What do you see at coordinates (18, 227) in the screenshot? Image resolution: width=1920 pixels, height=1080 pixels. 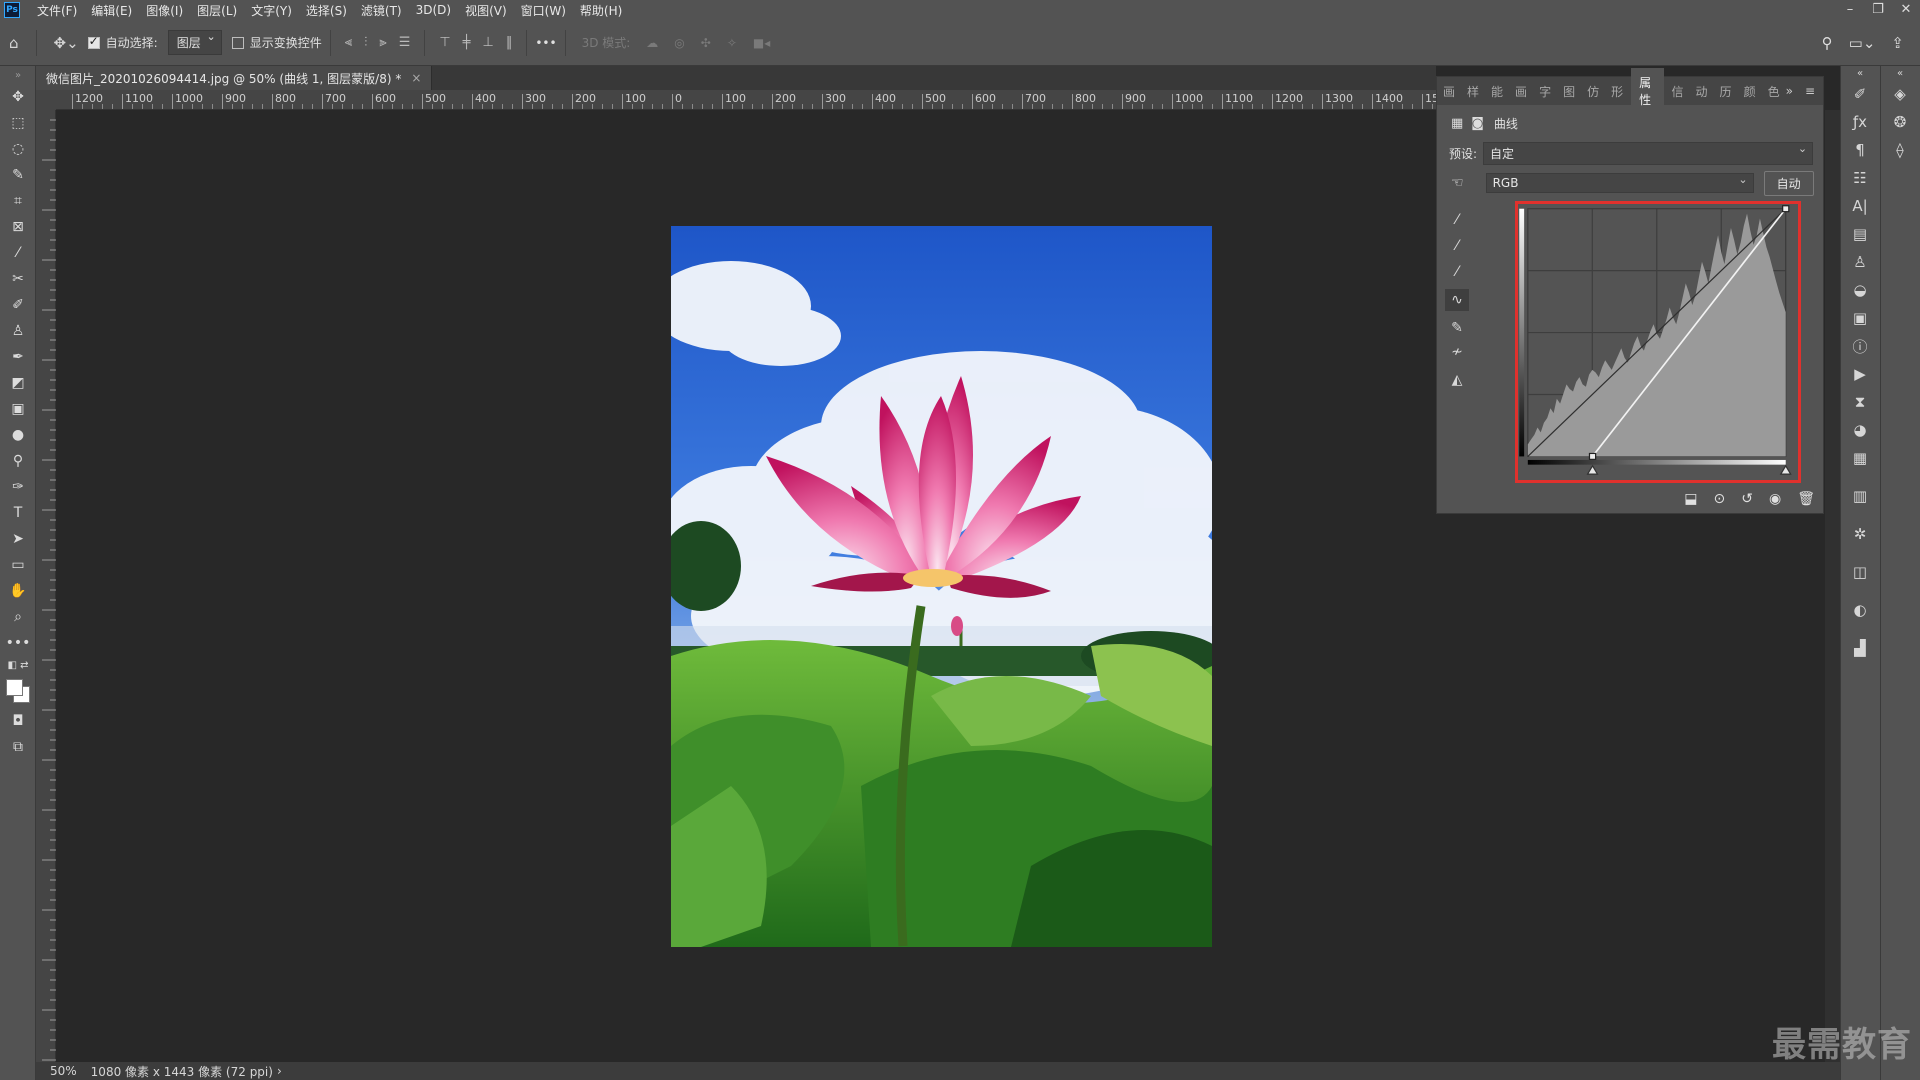 I see `frame-tool-icon: ⊠` at bounding box center [18, 227].